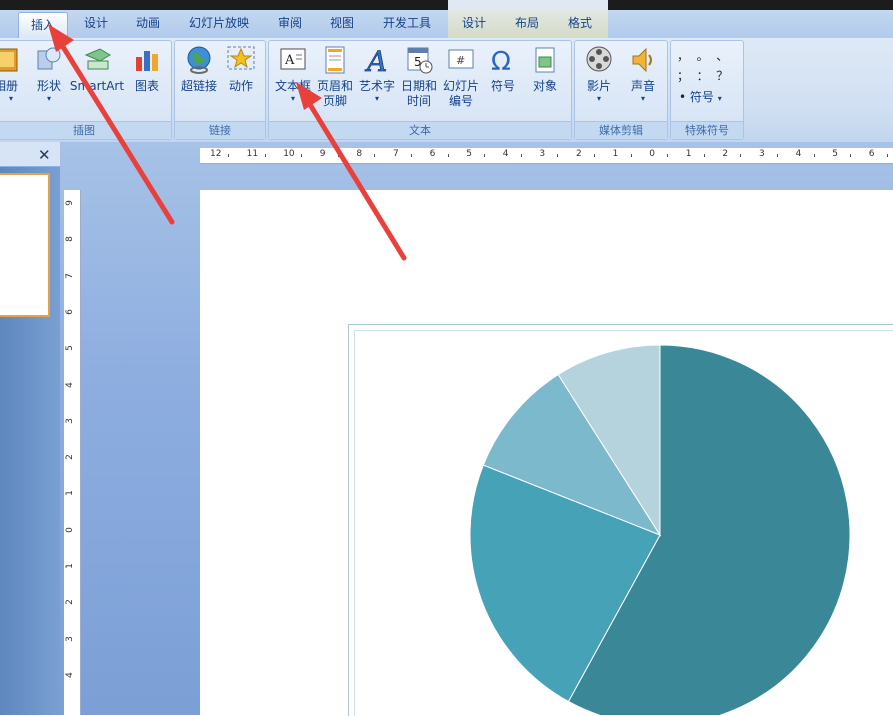 Image resolution: width=893 pixels, height=716 pixels. Describe the element at coordinates (545, 69) in the screenshot. I see `object-button: 对象` at that location.